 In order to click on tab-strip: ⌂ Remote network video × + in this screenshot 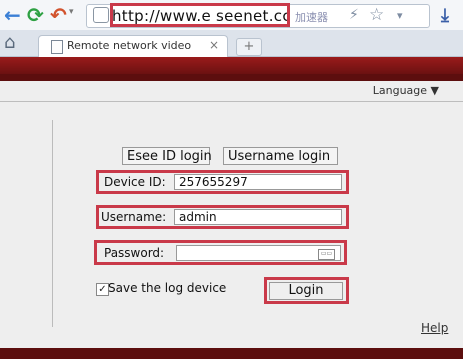, I will do `click(231, 43)`.